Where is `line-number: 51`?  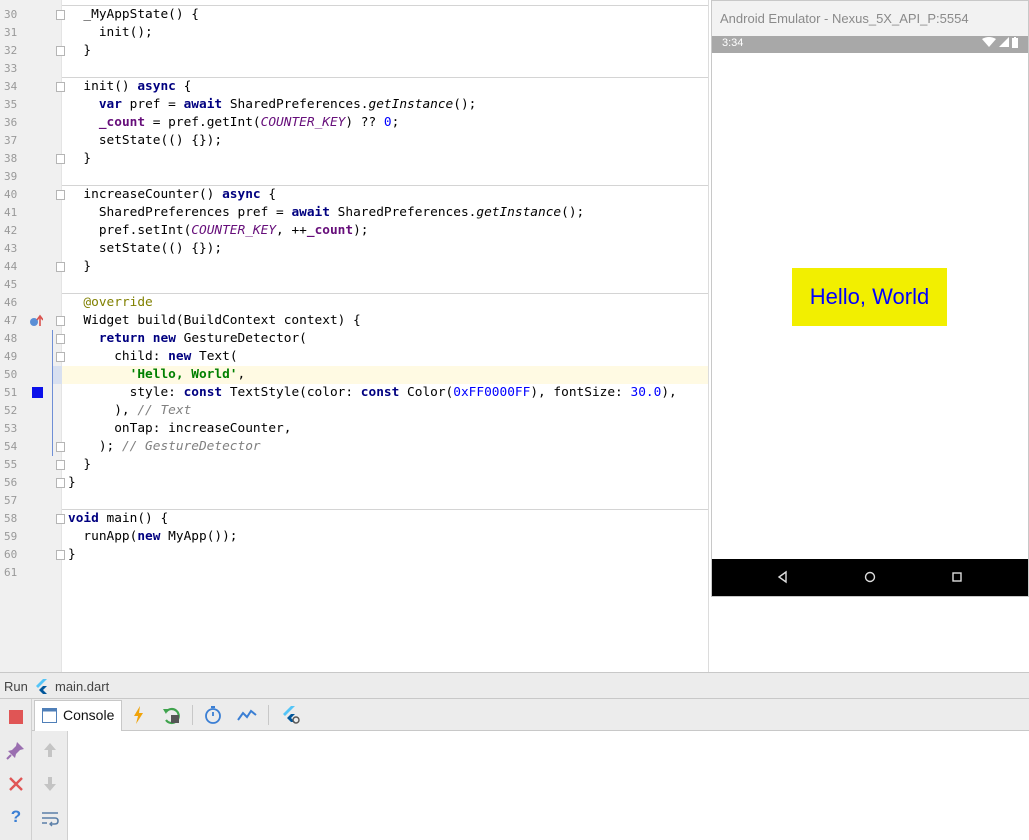
line-number: 51 is located at coordinates (11, 392).